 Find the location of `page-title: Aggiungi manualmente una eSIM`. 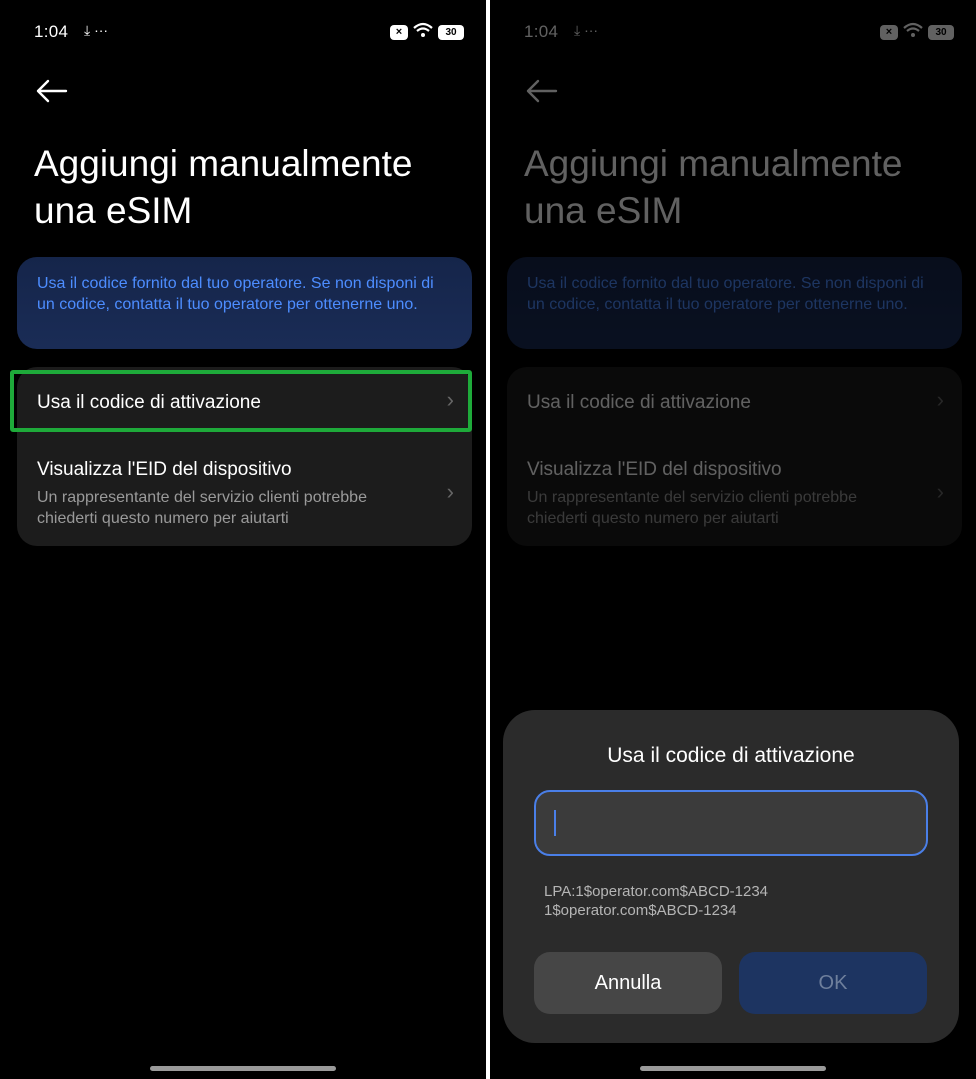

page-title: Aggiungi manualmente una eSIM is located at coordinates (250, 187).